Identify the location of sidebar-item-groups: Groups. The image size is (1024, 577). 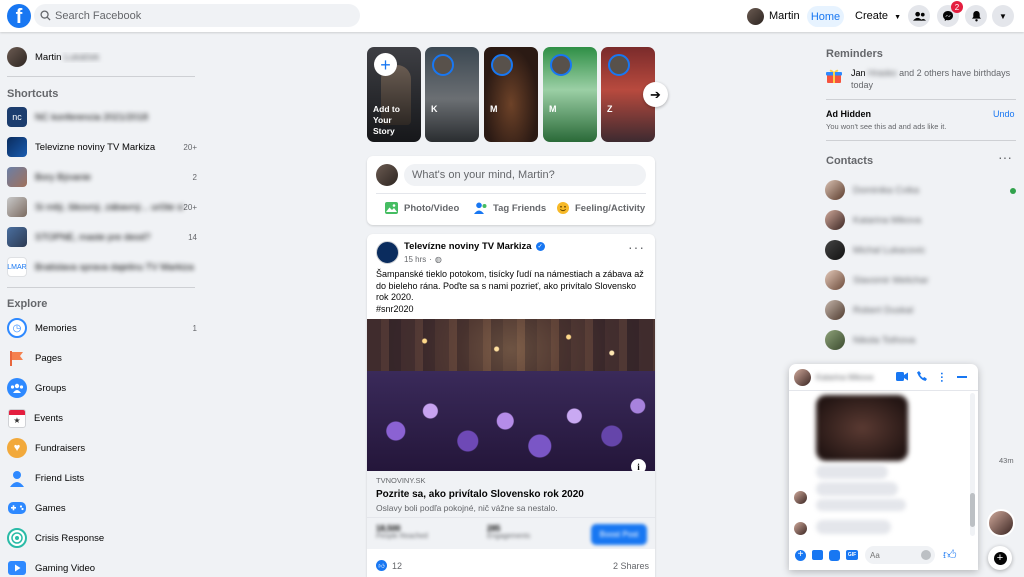
(102, 388).